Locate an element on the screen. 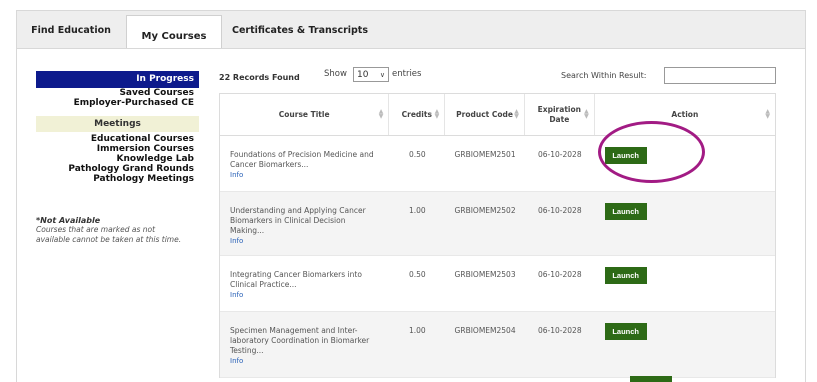 This screenshot has height=382, width=817. search-input is located at coordinates (720, 75).